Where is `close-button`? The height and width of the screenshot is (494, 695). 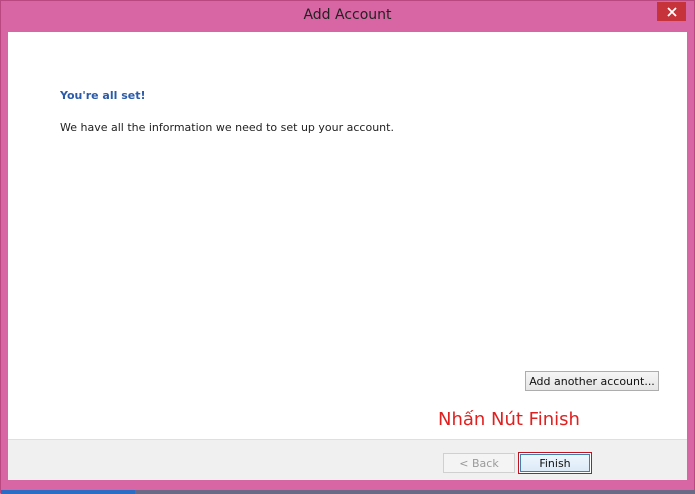 close-button is located at coordinates (671, 11).